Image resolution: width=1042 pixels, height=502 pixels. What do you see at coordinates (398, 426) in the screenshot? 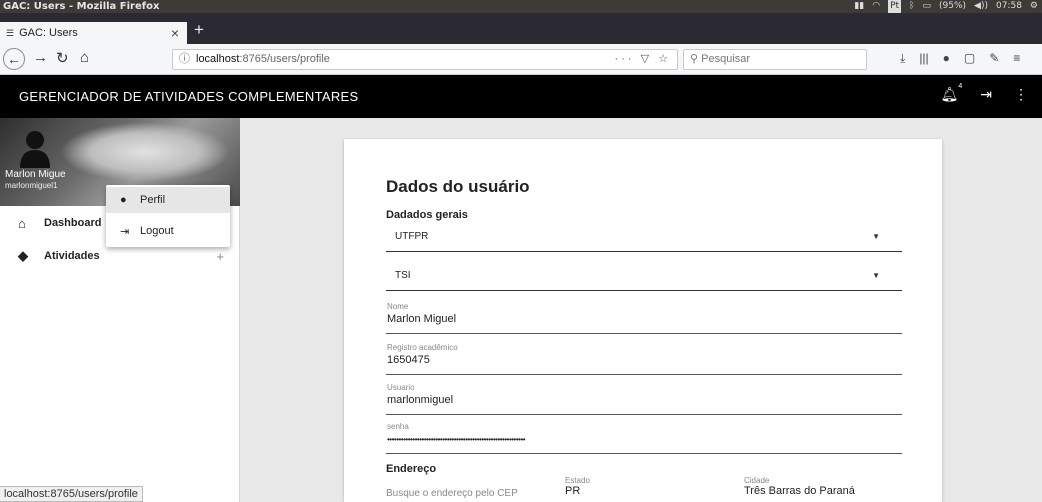
I see `field-label: senha` at bounding box center [398, 426].